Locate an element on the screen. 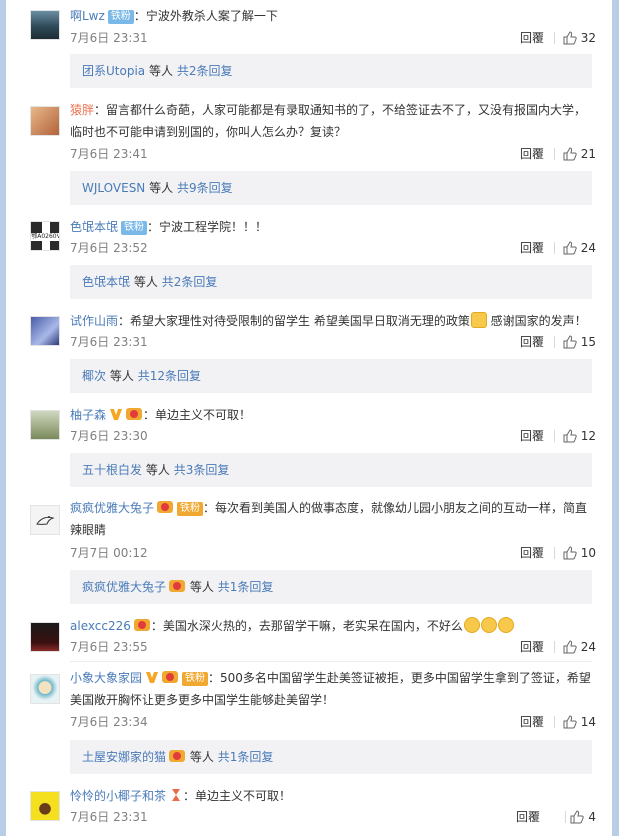 Image resolution: width=619 pixels, height=836 pixels. like-count: 14 is located at coordinates (588, 722).